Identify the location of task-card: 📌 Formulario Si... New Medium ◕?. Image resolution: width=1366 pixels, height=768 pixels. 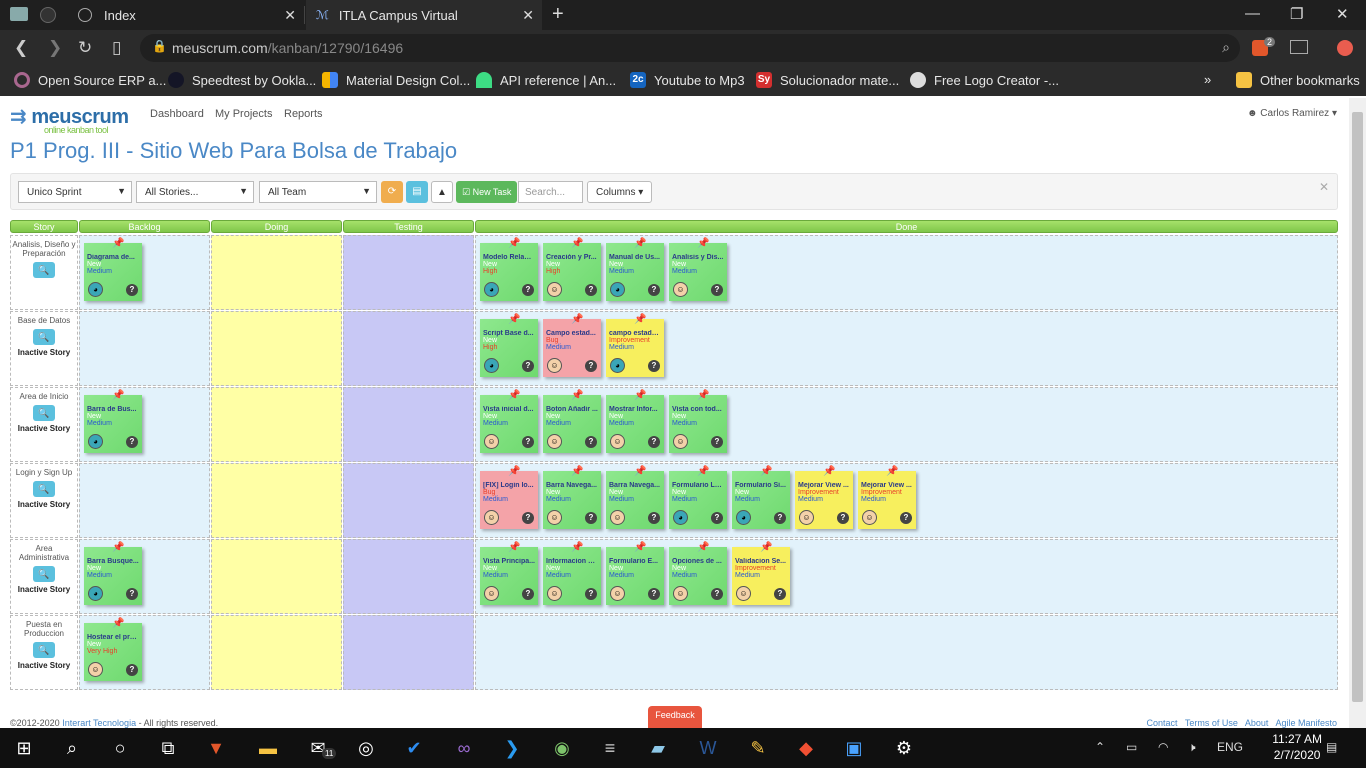
(761, 497).